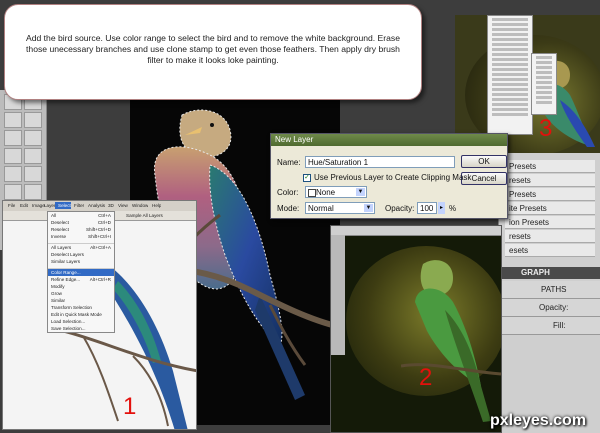 This screenshot has height=433, width=600. I want to click on menu-window: Window, so click(138, 205).